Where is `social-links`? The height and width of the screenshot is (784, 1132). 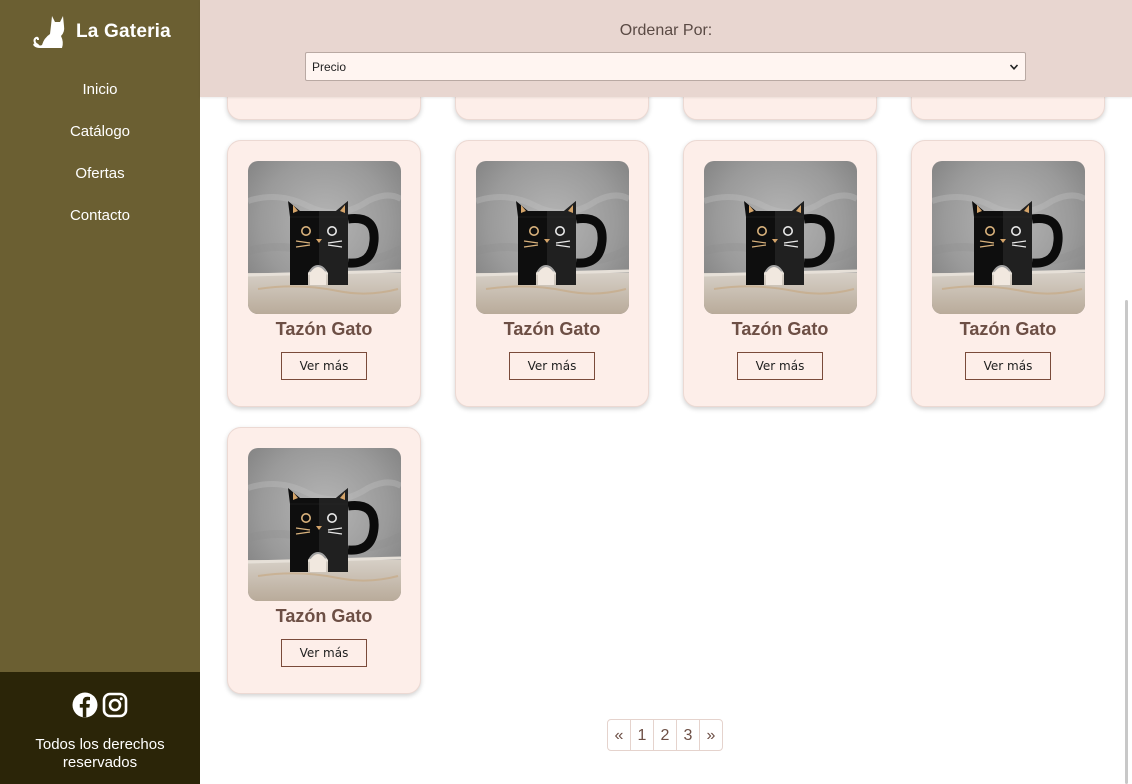
social-links is located at coordinates (100, 705).